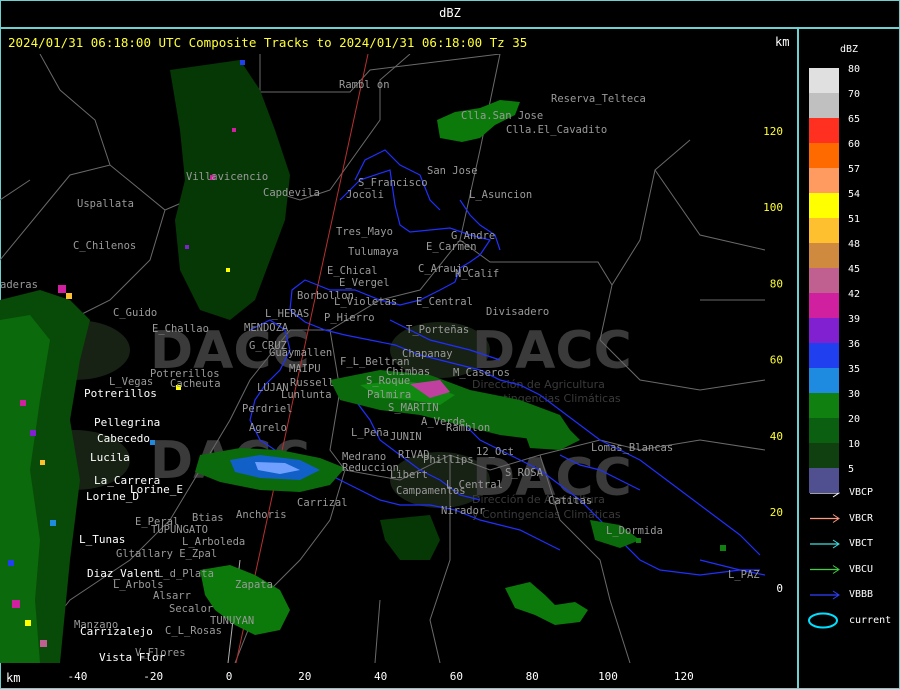 This screenshot has width=900, height=689. I want to click on colorbar-label: 70, so click(854, 94).